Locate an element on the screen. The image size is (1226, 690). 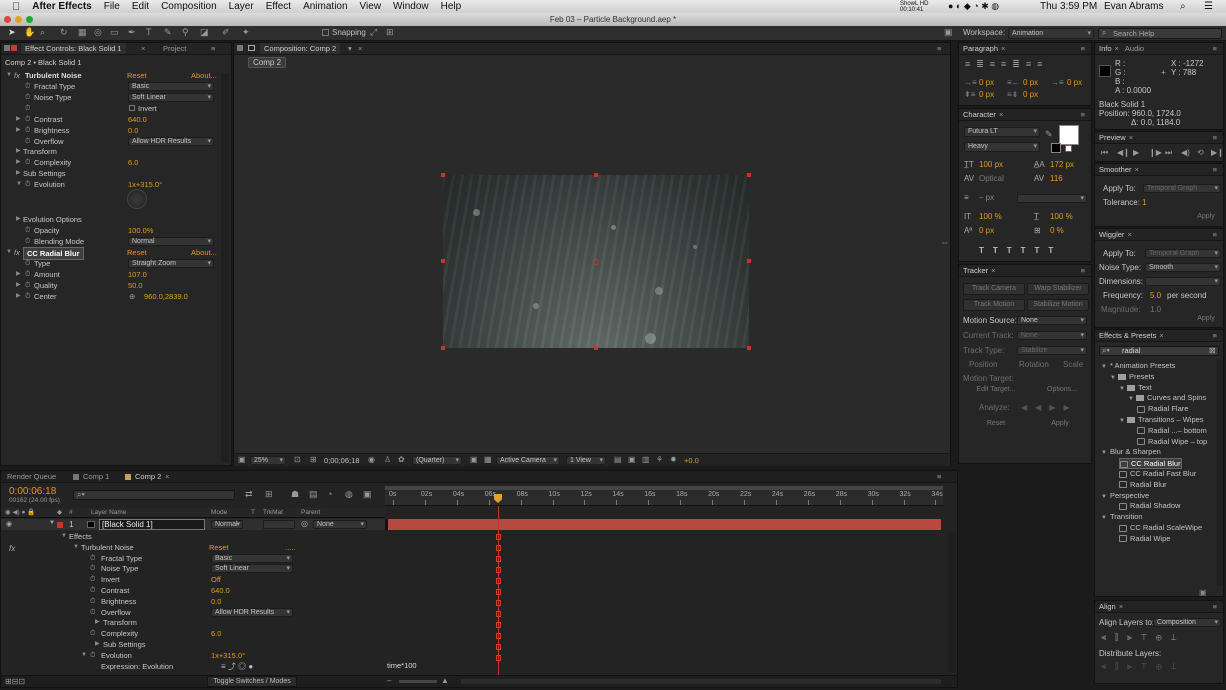
safe-zones-icon: ⊞ is located at coordinates (313, 459).